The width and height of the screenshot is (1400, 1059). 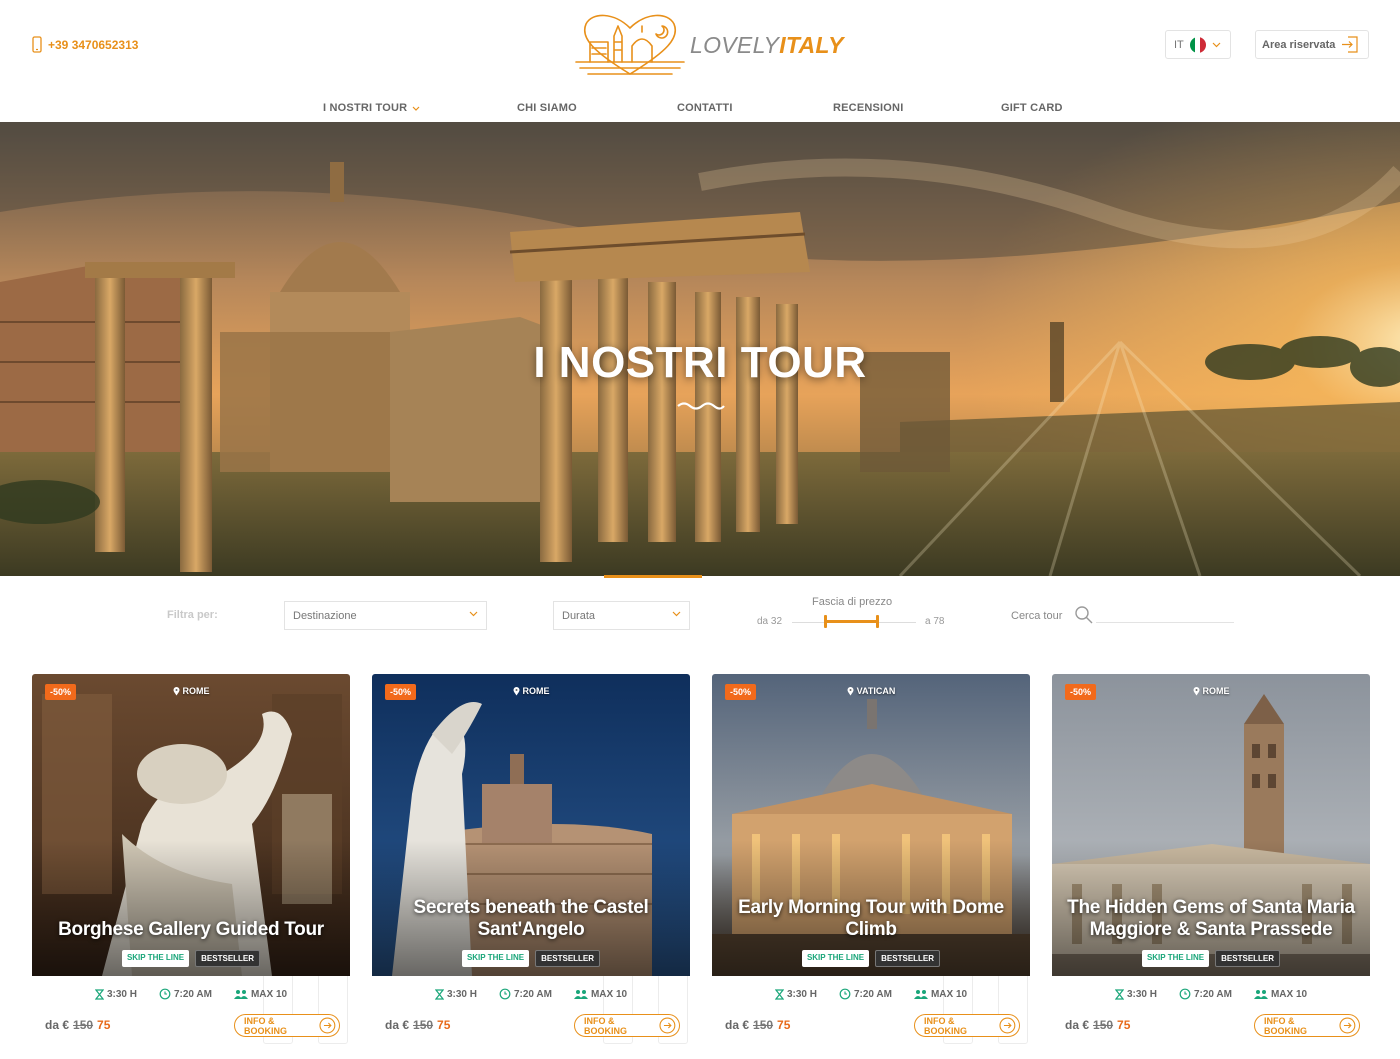 I want to click on price-max-label: a 78, so click(x=935, y=621).